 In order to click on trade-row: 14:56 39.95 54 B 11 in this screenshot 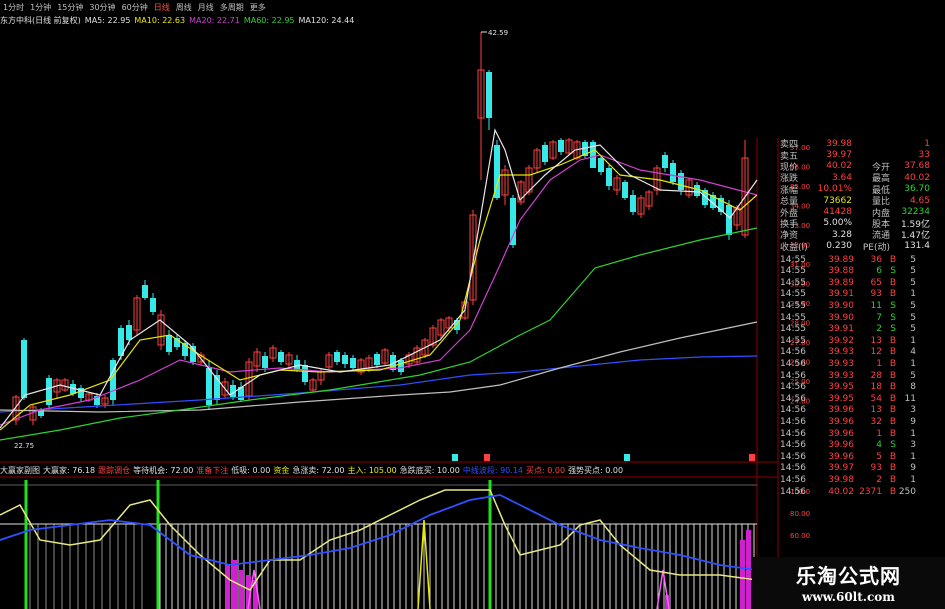, I will do `click(862, 399)`.